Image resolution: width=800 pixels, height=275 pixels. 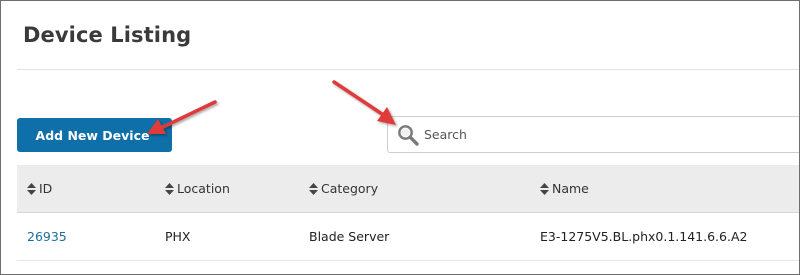 I want to click on search-icon, so click(x=408, y=135).